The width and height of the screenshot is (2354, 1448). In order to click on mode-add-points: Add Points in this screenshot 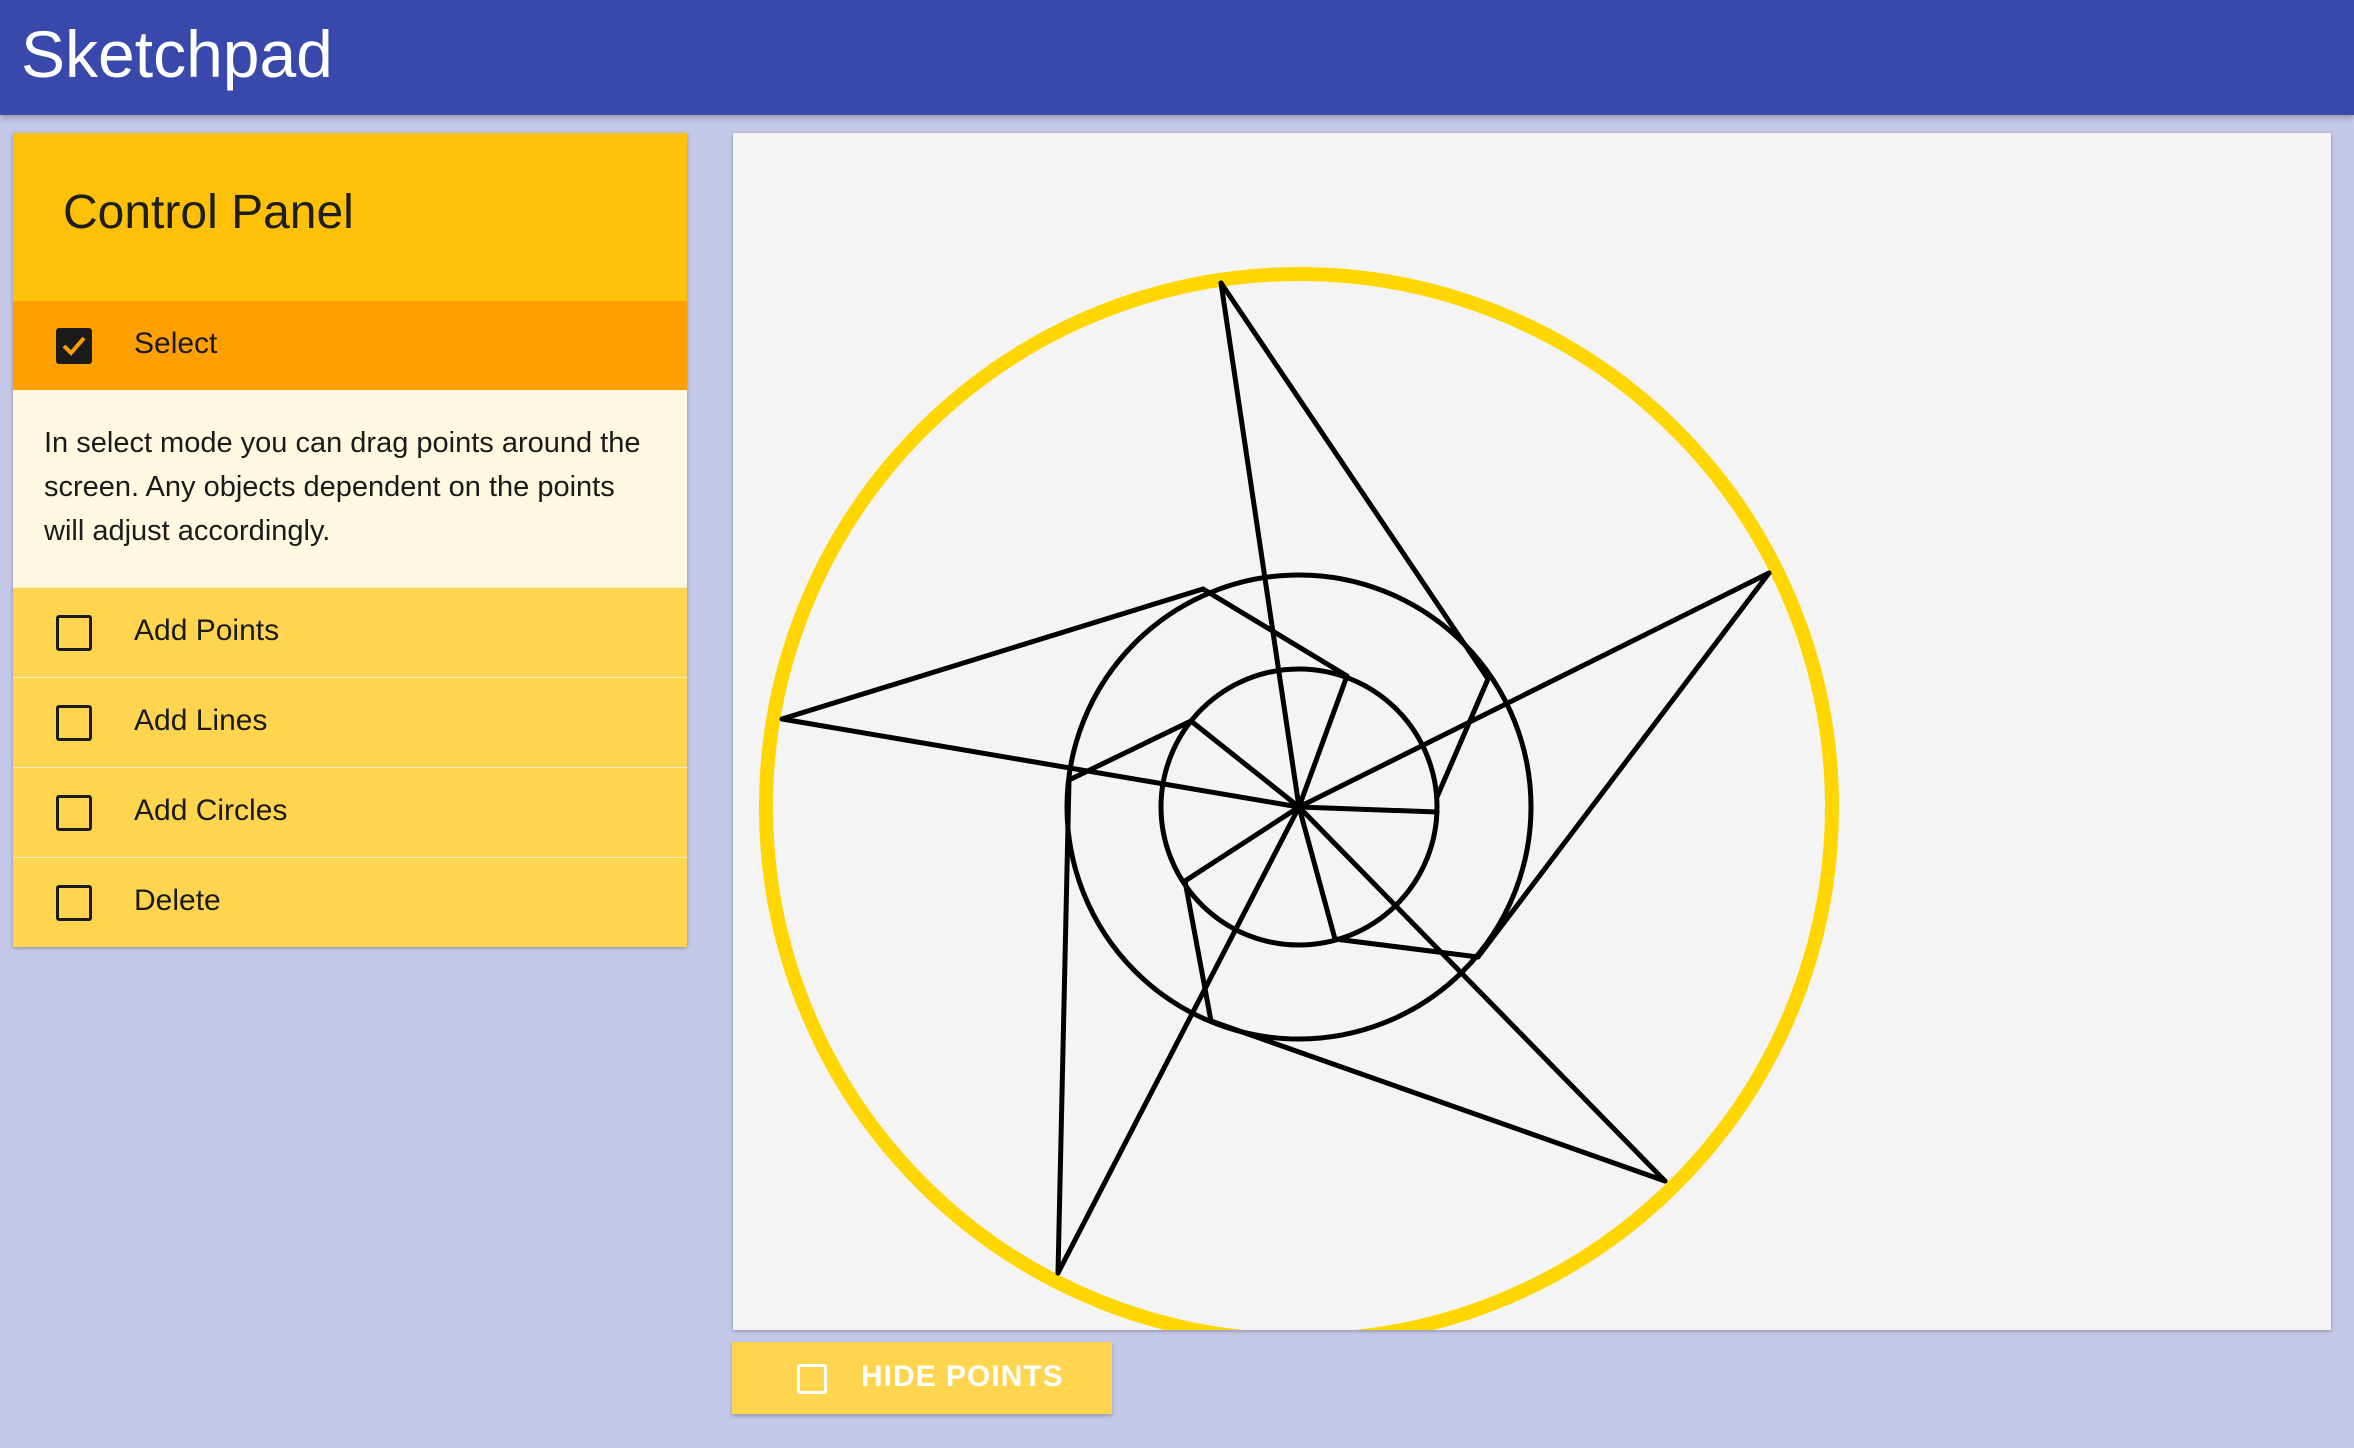, I will do `click(350, 632)`.